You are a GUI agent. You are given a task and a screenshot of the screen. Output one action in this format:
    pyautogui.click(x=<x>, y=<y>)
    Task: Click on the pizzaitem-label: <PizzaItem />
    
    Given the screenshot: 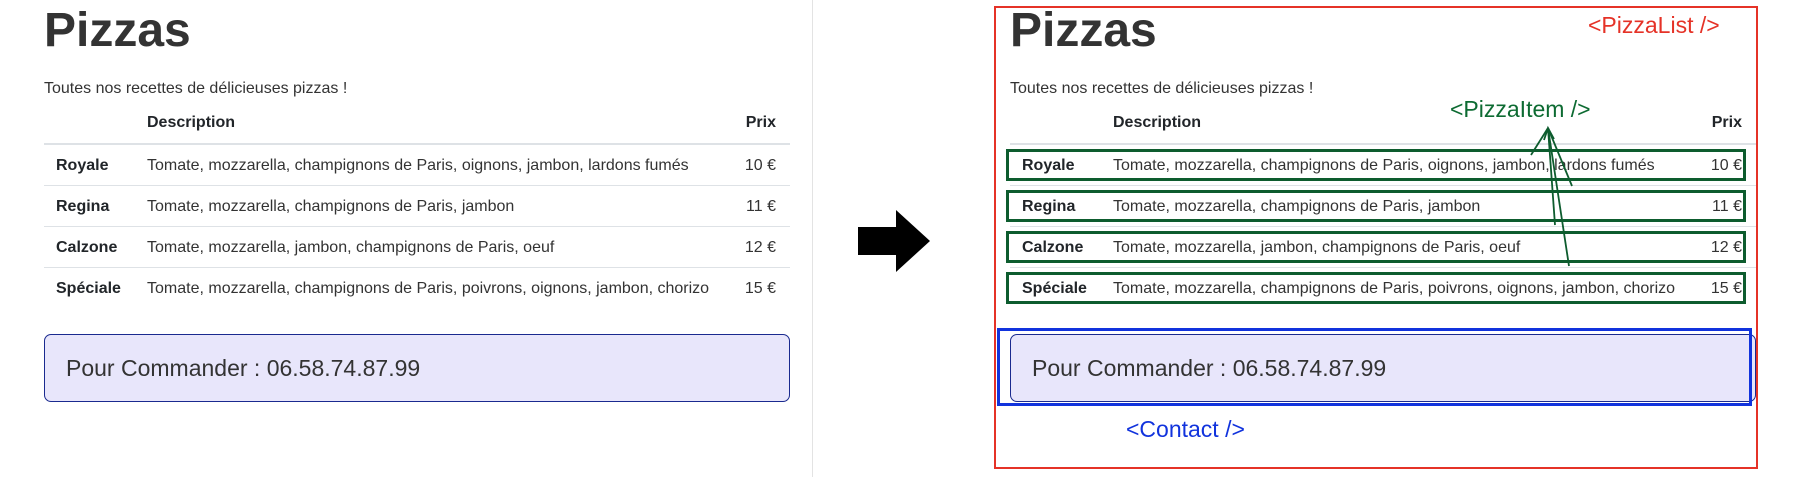 What is the action you would take?
    pyautogui.click(x=1520, y=109)
    